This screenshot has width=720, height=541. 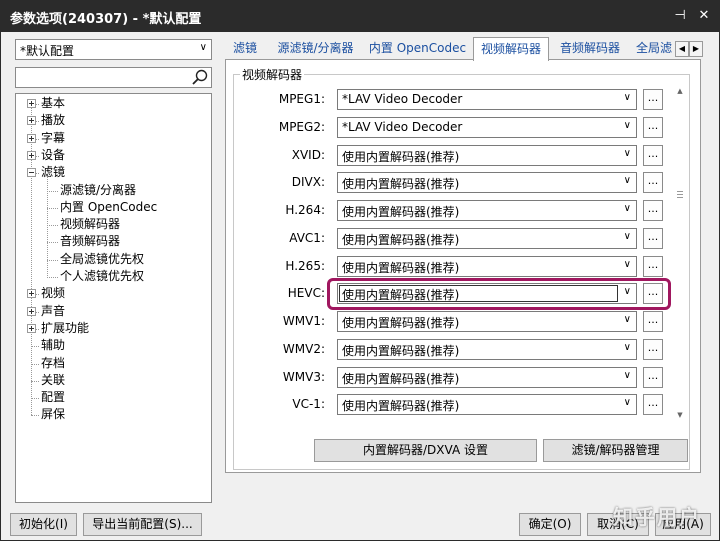 What do you see at coordinates (53, 137) in the screenshot?
I see `tree-item-label: 字幕` at bounding box center [53, 137].